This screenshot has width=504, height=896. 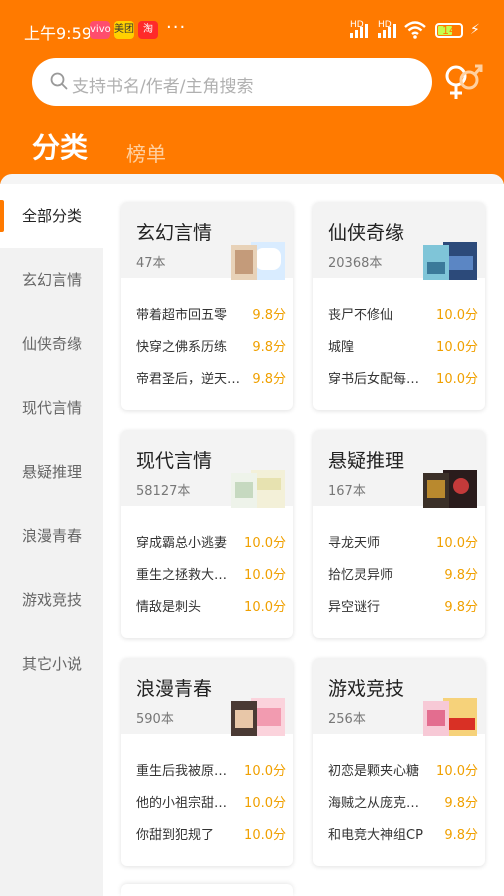 I want to click on sidebar-item-other: 其它小说, so click(x=51, y=664).